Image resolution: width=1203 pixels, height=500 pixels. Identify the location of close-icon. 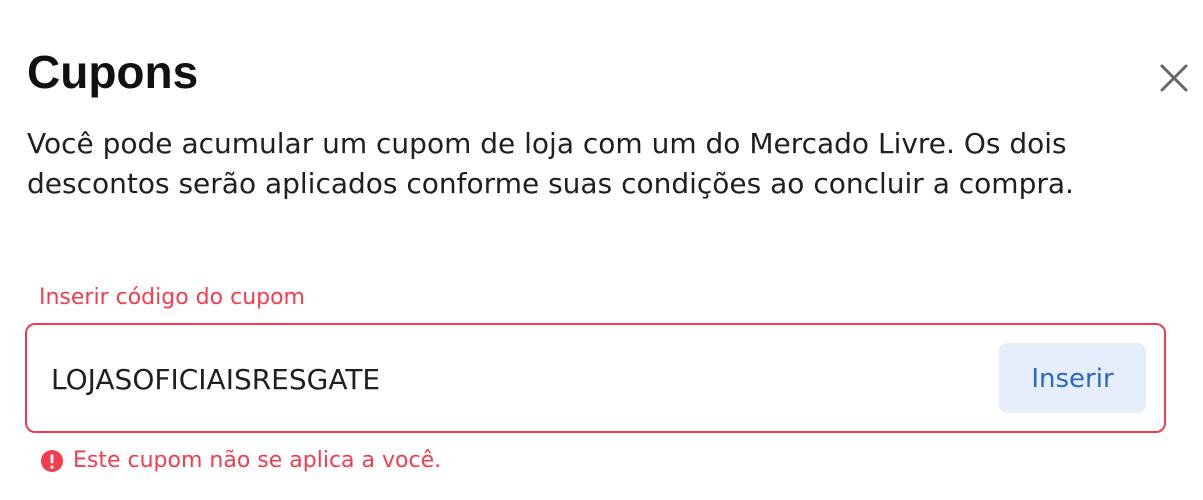
(1174, 78).